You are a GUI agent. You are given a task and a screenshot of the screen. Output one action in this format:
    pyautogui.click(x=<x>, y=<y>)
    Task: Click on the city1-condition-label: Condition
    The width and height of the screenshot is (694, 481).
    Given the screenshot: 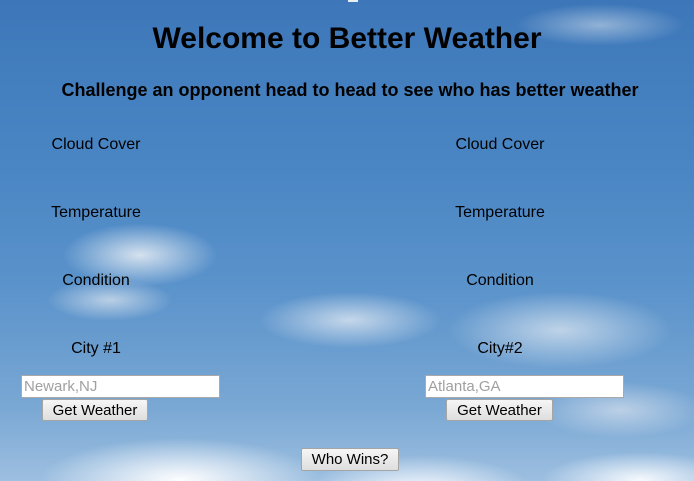 What is the action you would take?
    pyautogui.click(x=96, y=280)
    